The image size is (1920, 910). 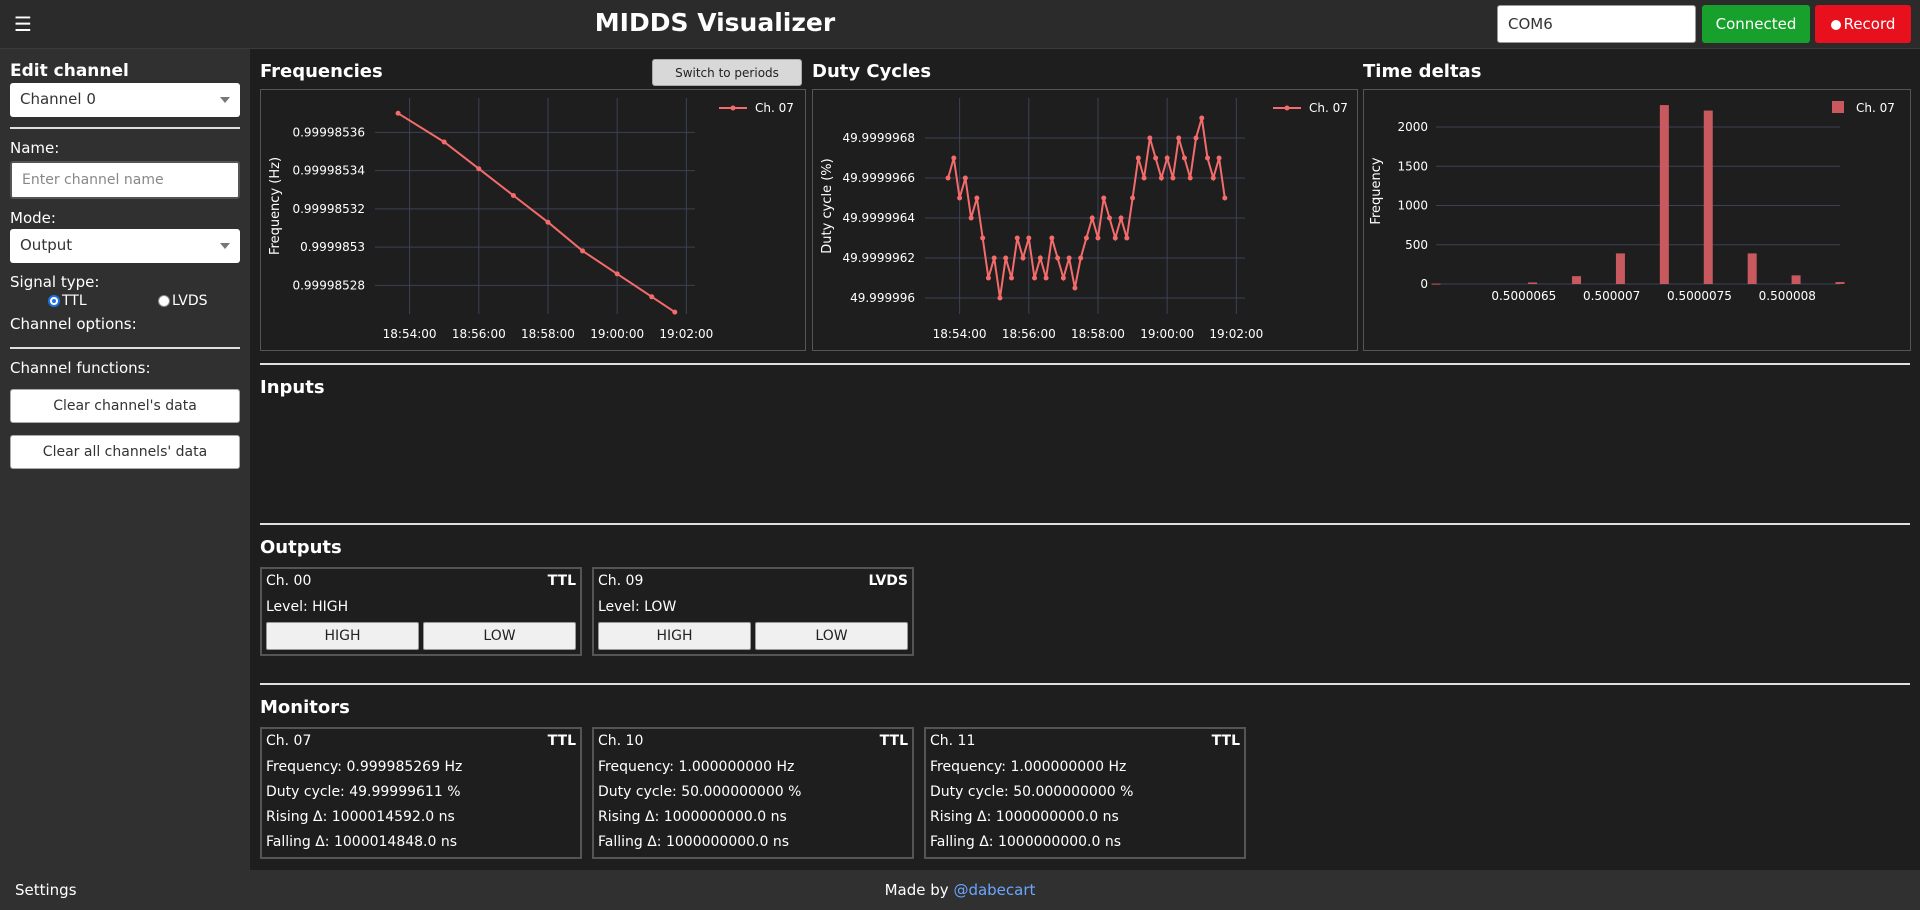 What do you see at coordinates (164, 301) in the screenshot?
I see `radio-lvds-circle` at bounding box center [164, 301].